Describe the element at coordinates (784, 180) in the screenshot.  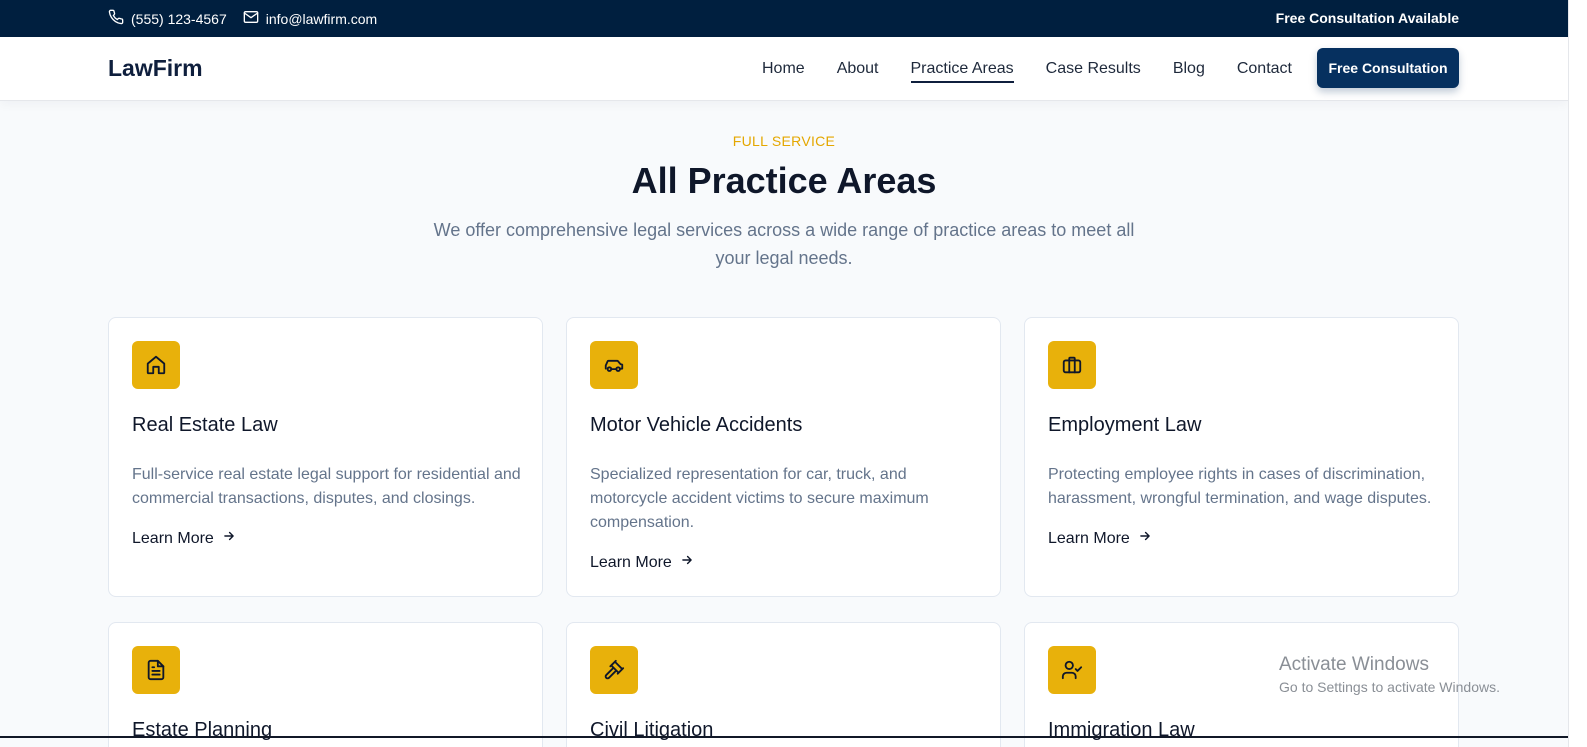
I see `page-title: All Practice Areas` at that location.